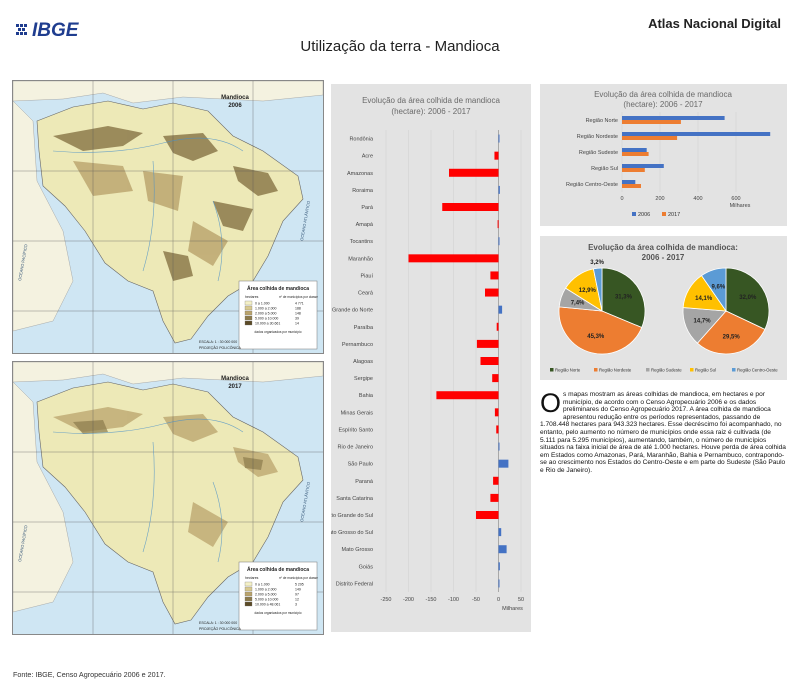 The image size is (800, 700). What do you see at coordinates (597, 263) in the screenshot?
I see `pie-label: 3,2%` at bounding box center [597, 263].